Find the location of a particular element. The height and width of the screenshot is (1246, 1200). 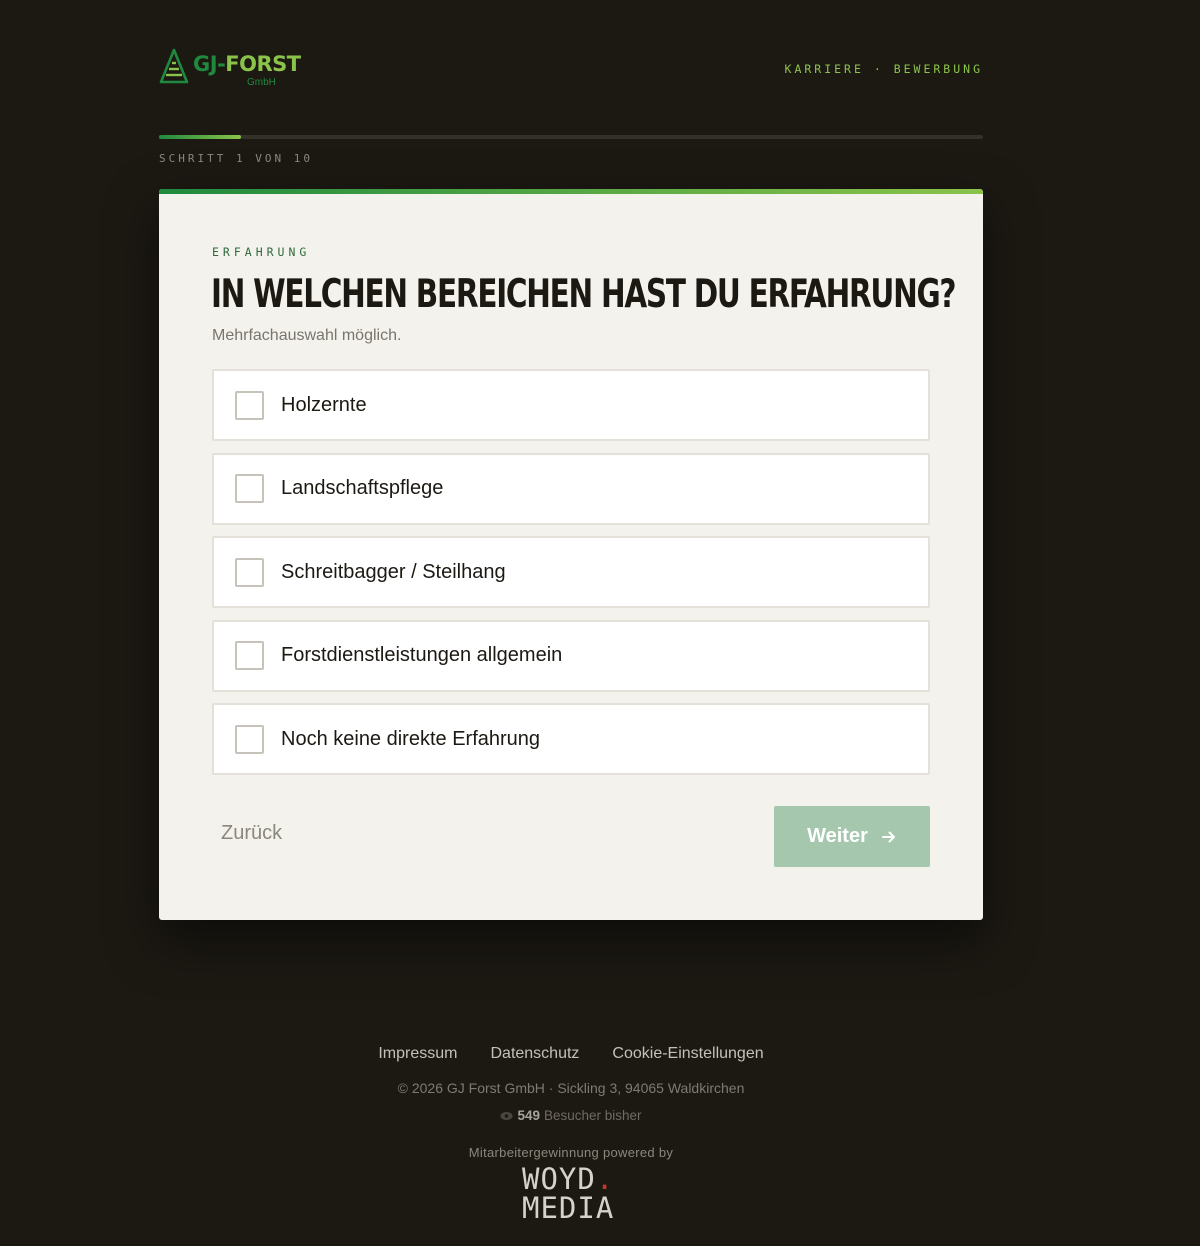

progress-bar is located at coordinates (571, 137).